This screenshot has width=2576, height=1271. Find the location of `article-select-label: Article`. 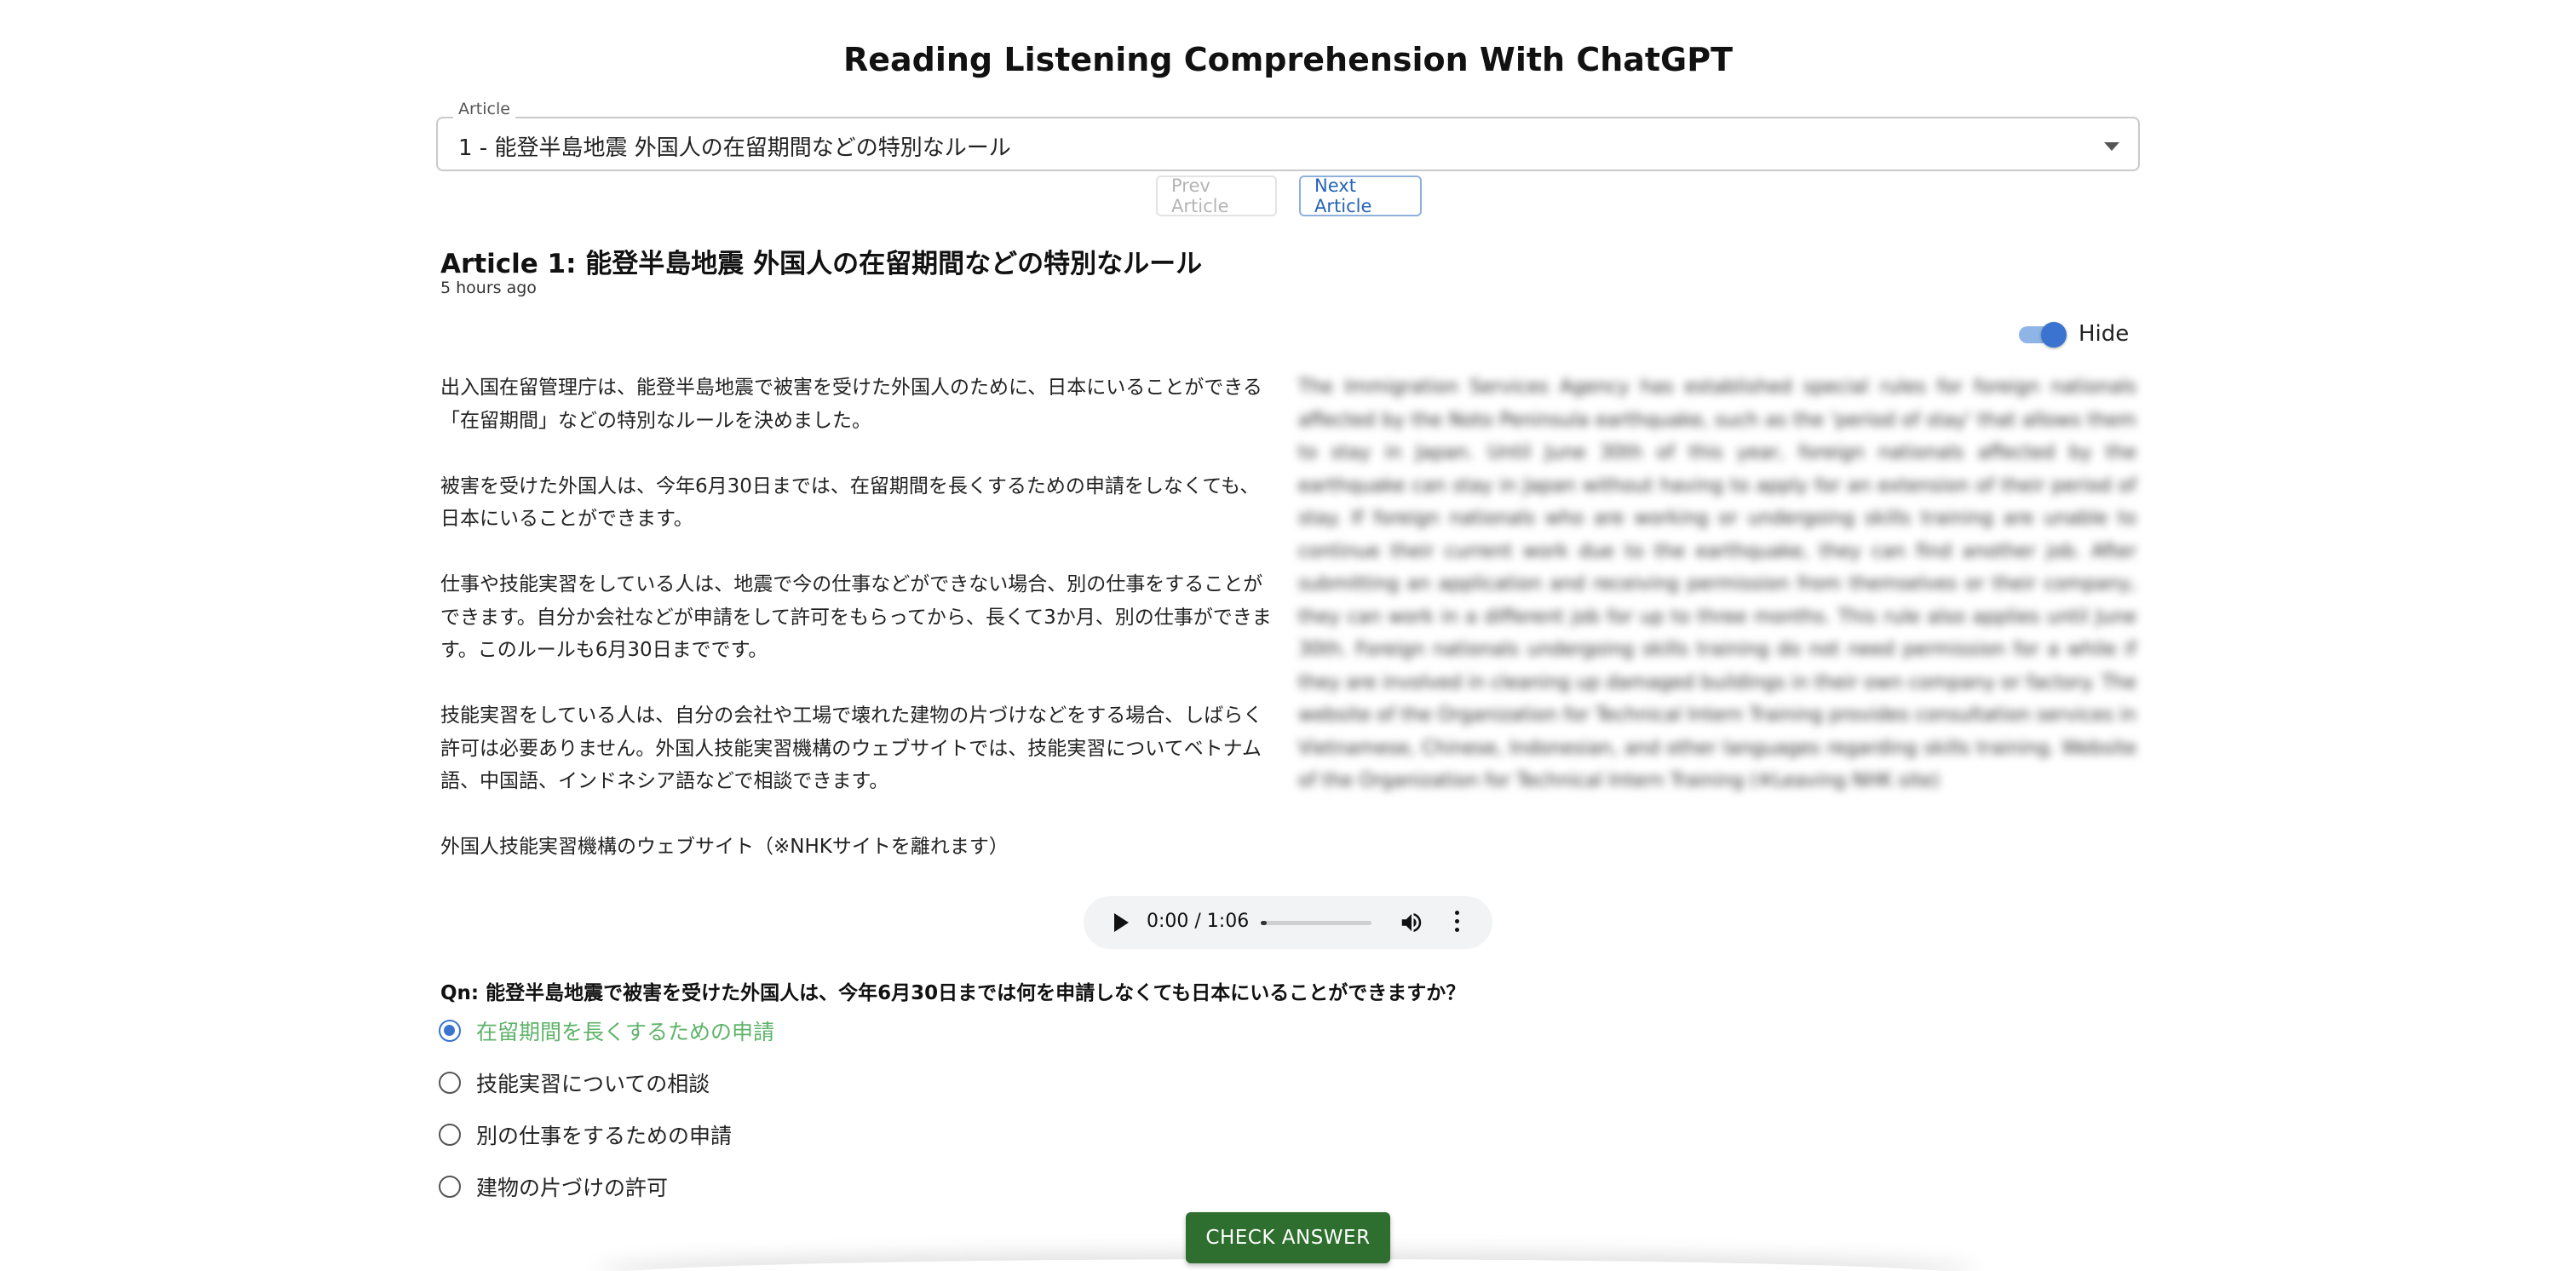

article-select-label: Article is located at coordinates (484, 109).